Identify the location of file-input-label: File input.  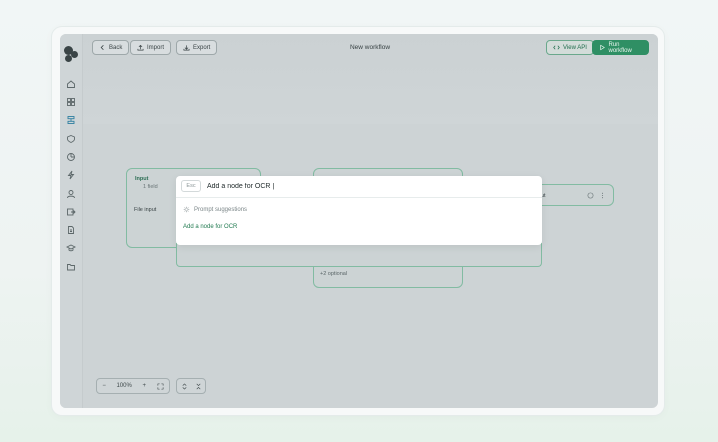
(145, 210).